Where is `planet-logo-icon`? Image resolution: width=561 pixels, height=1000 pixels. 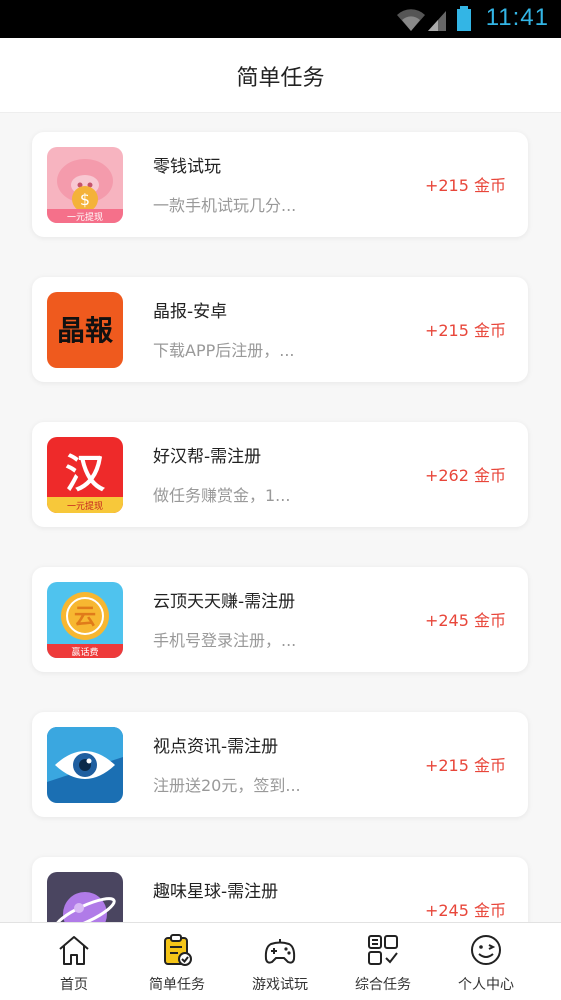
planet-logo-icon is located at coordinates (85, 897).